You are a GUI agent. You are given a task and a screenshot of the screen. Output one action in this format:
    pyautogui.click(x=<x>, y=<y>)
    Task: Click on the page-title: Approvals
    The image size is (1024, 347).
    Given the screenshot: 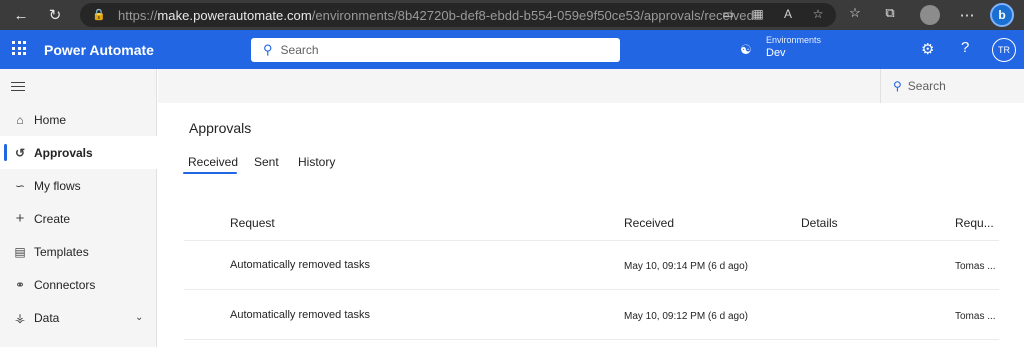 What is the action you would take?
    pyautogui.click(x=220, y=128)
    